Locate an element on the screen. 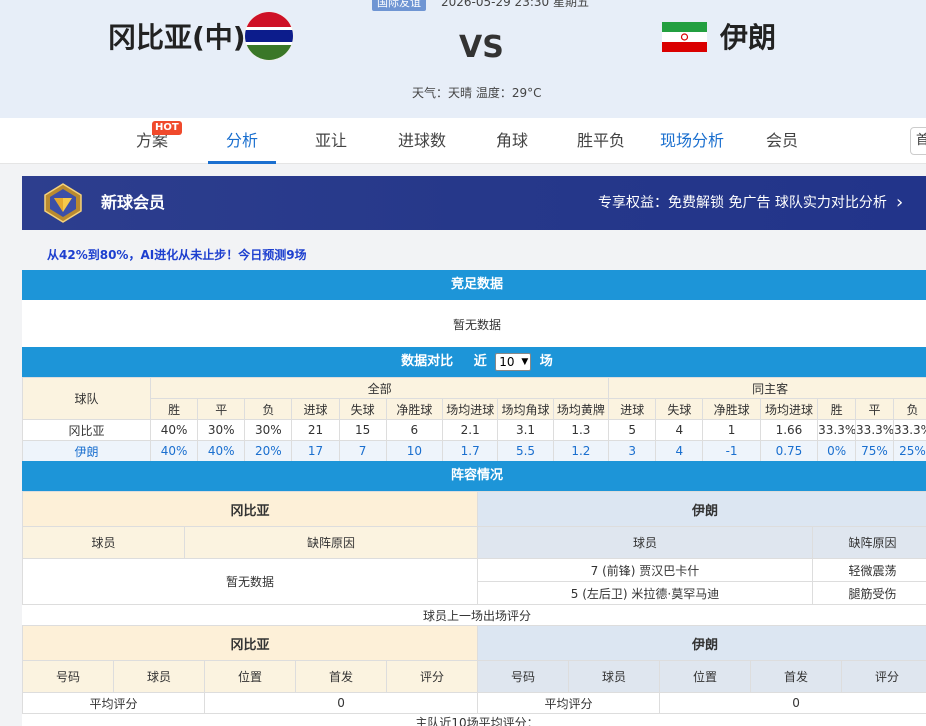 This screenshot has width=926, height=726. section-jingzu-header: 竞足数据 is located at coordinates (474, 285).